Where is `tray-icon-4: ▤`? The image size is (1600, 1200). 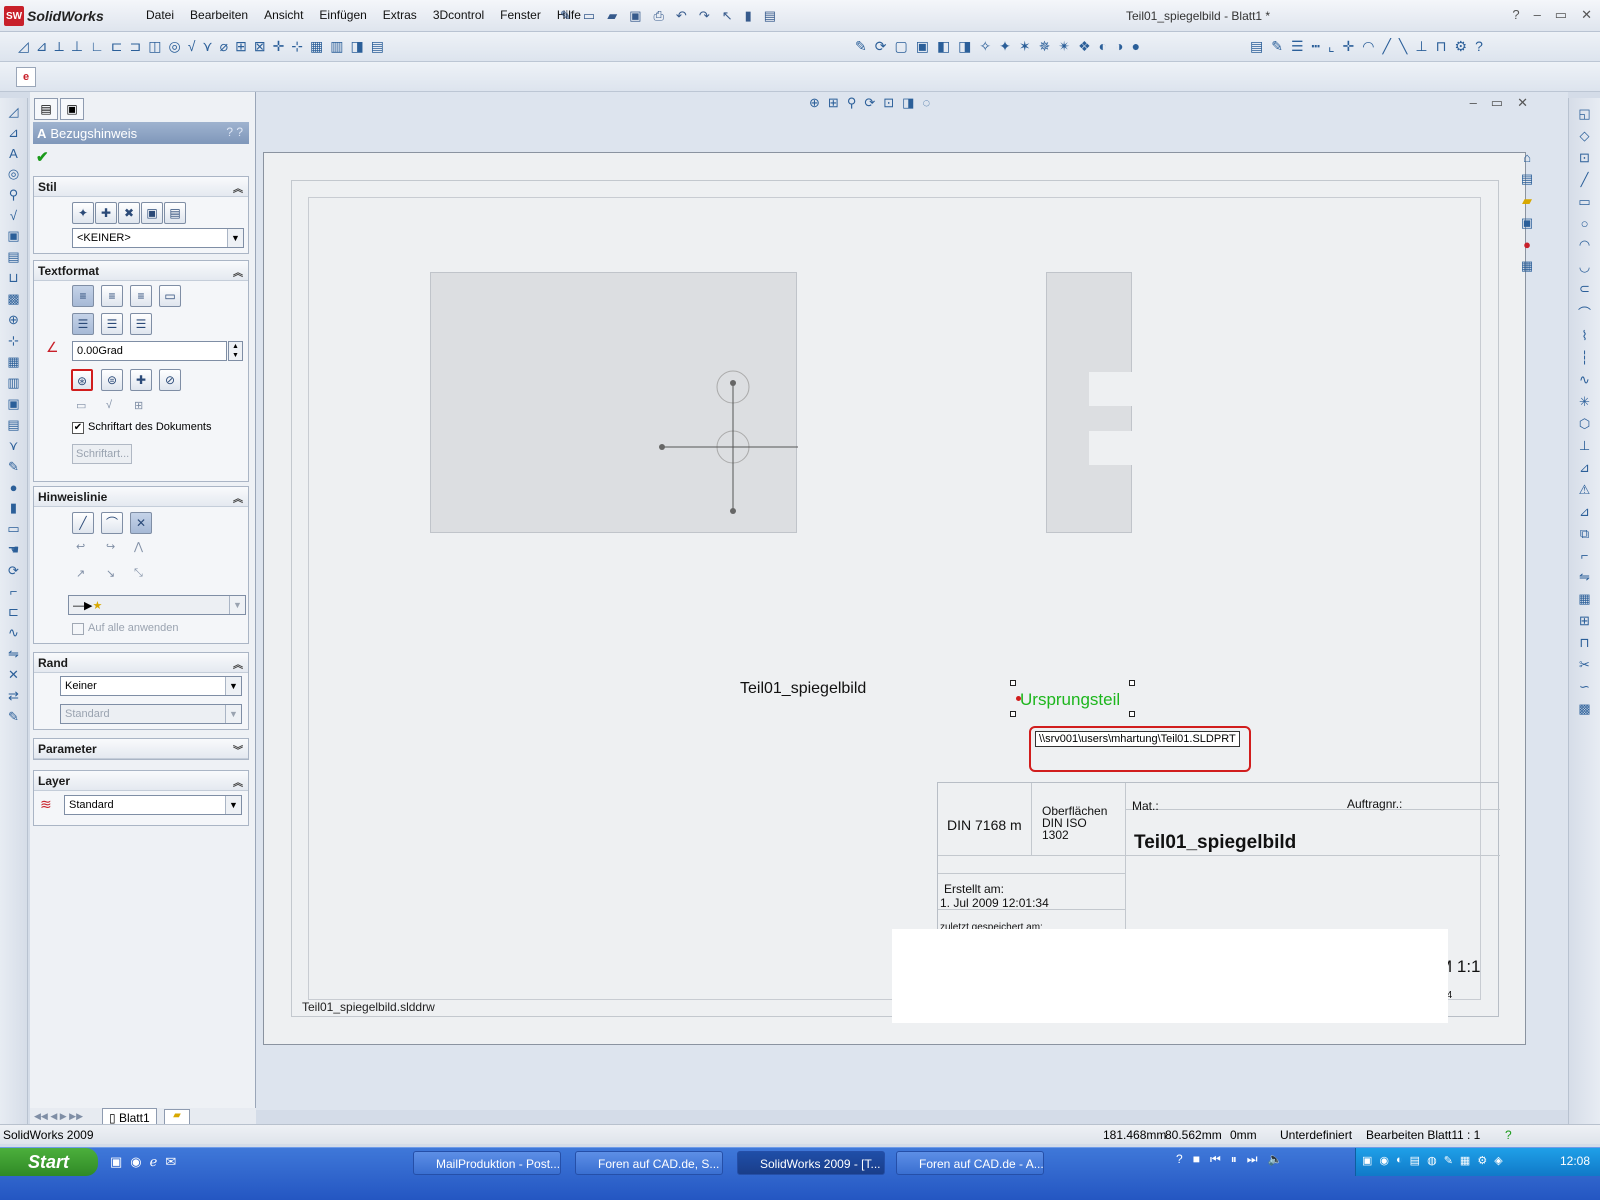 tray-icon-4: ▤ is located at coordinates (1415, 1160).